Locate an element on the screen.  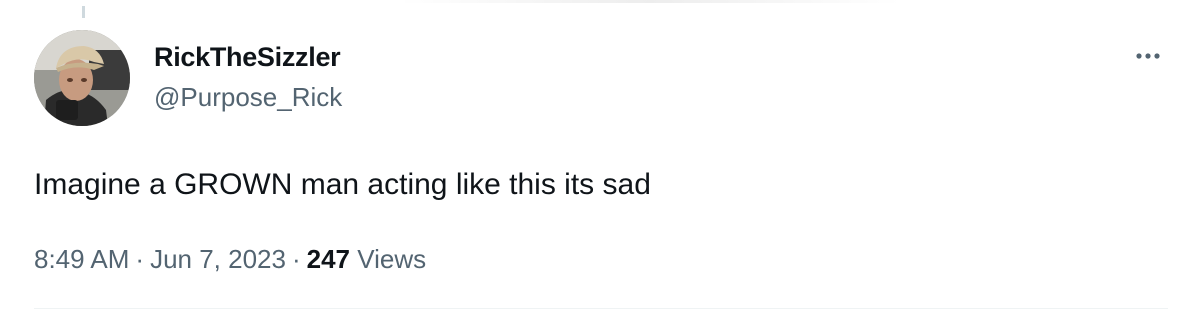
views-label: Views is located at coordinates (392, 259).